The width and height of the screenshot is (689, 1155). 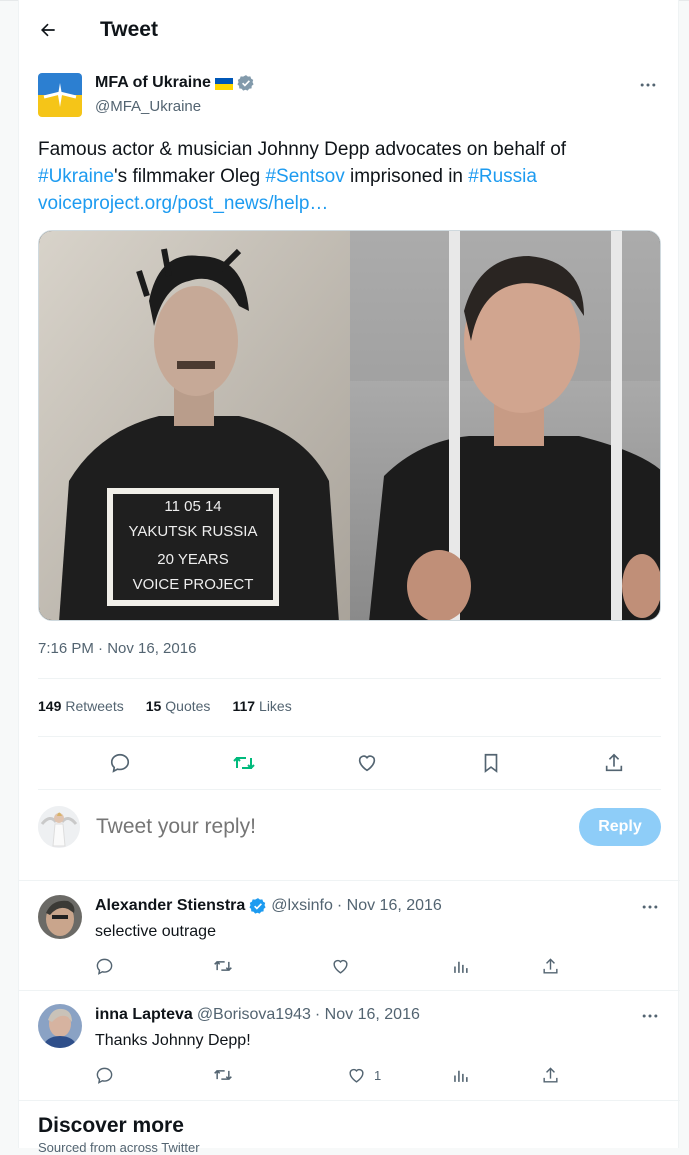 I want to click on tweet-text-mid1: 's filmmaker Oleg, so click(x=190, y=176).